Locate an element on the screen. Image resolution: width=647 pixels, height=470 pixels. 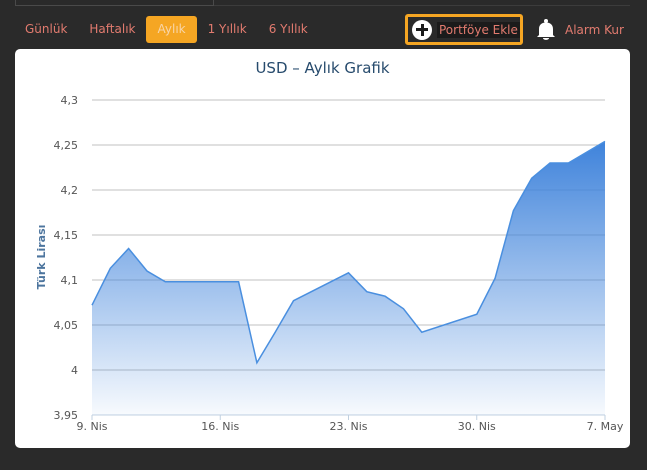
x-tick-label: 9. Nis is located at coordinates (91, 426).